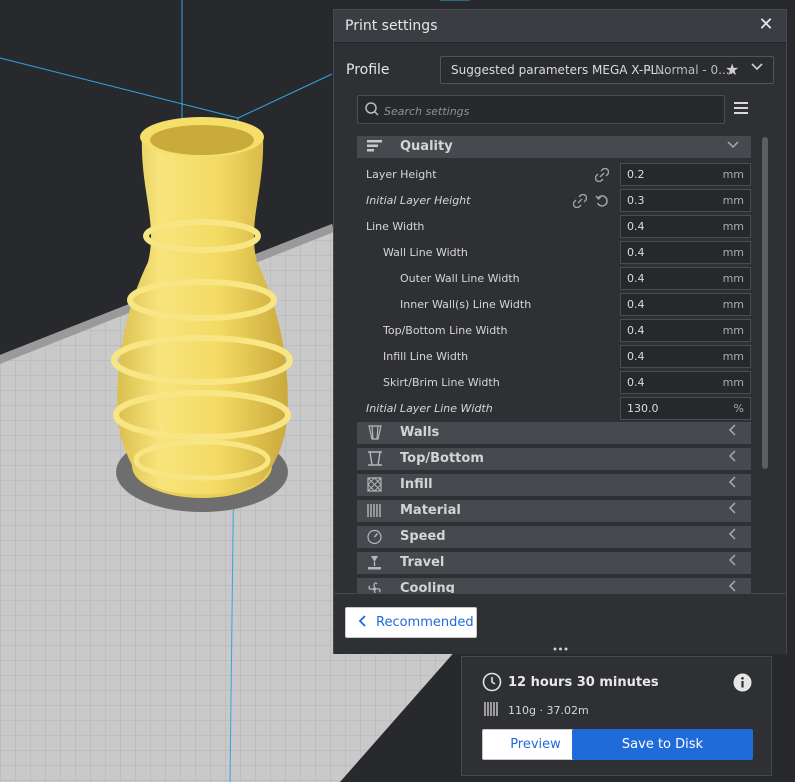 The image size is (795, 782). I want to click on setting-label: Initial Layer Line Width, so click(429, 408).